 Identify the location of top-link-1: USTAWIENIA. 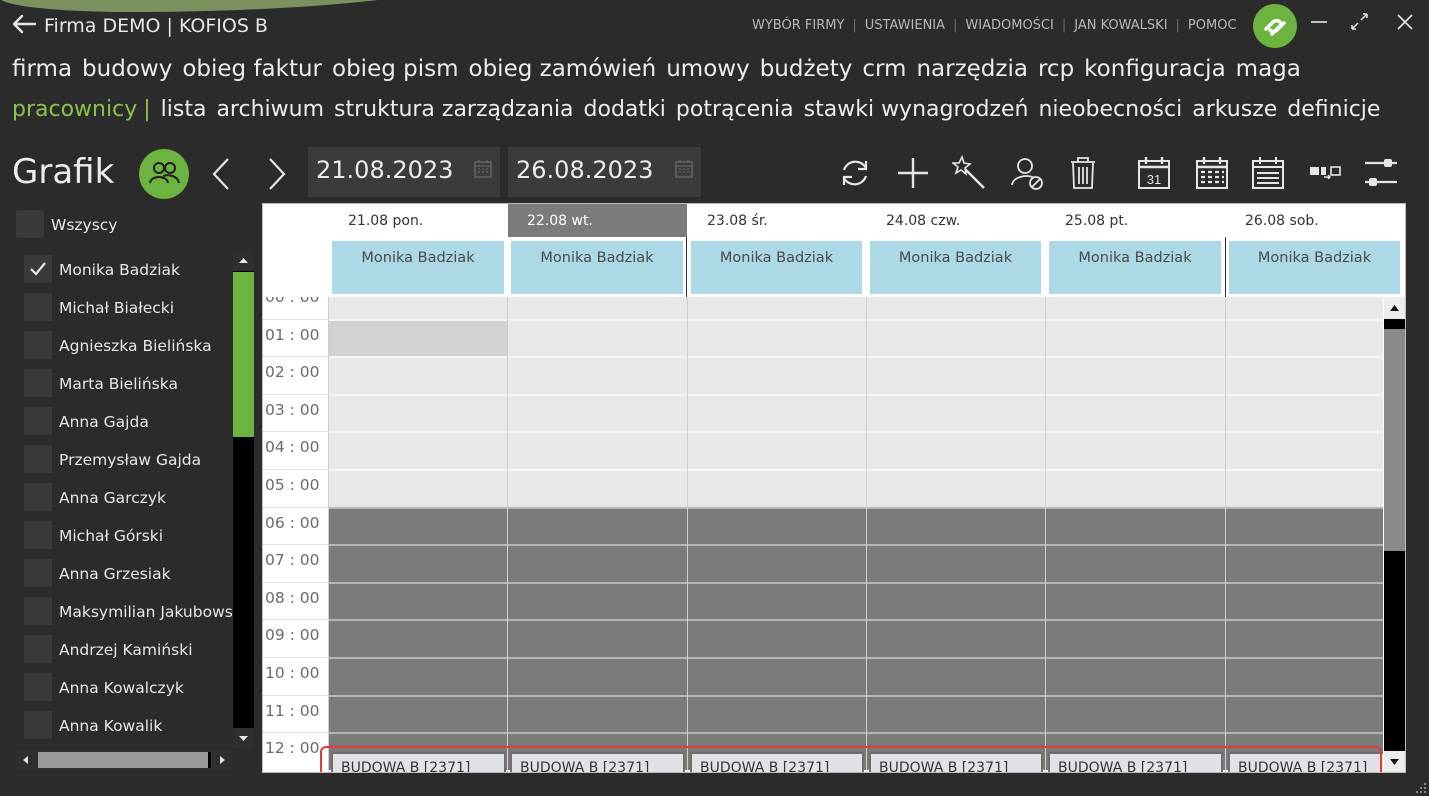
(905, 25).